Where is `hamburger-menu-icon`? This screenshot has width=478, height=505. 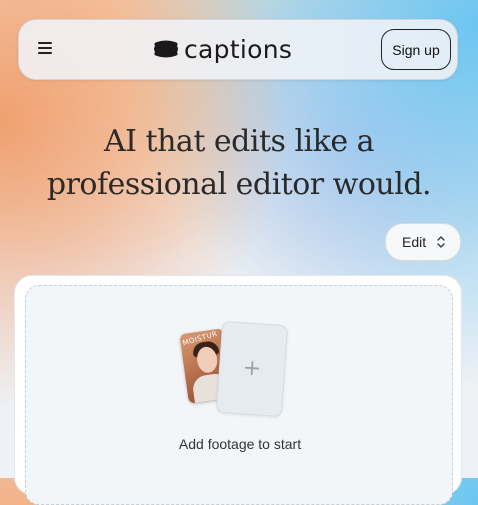 hamburger-menu-icon is located at coordinates (45, 49).